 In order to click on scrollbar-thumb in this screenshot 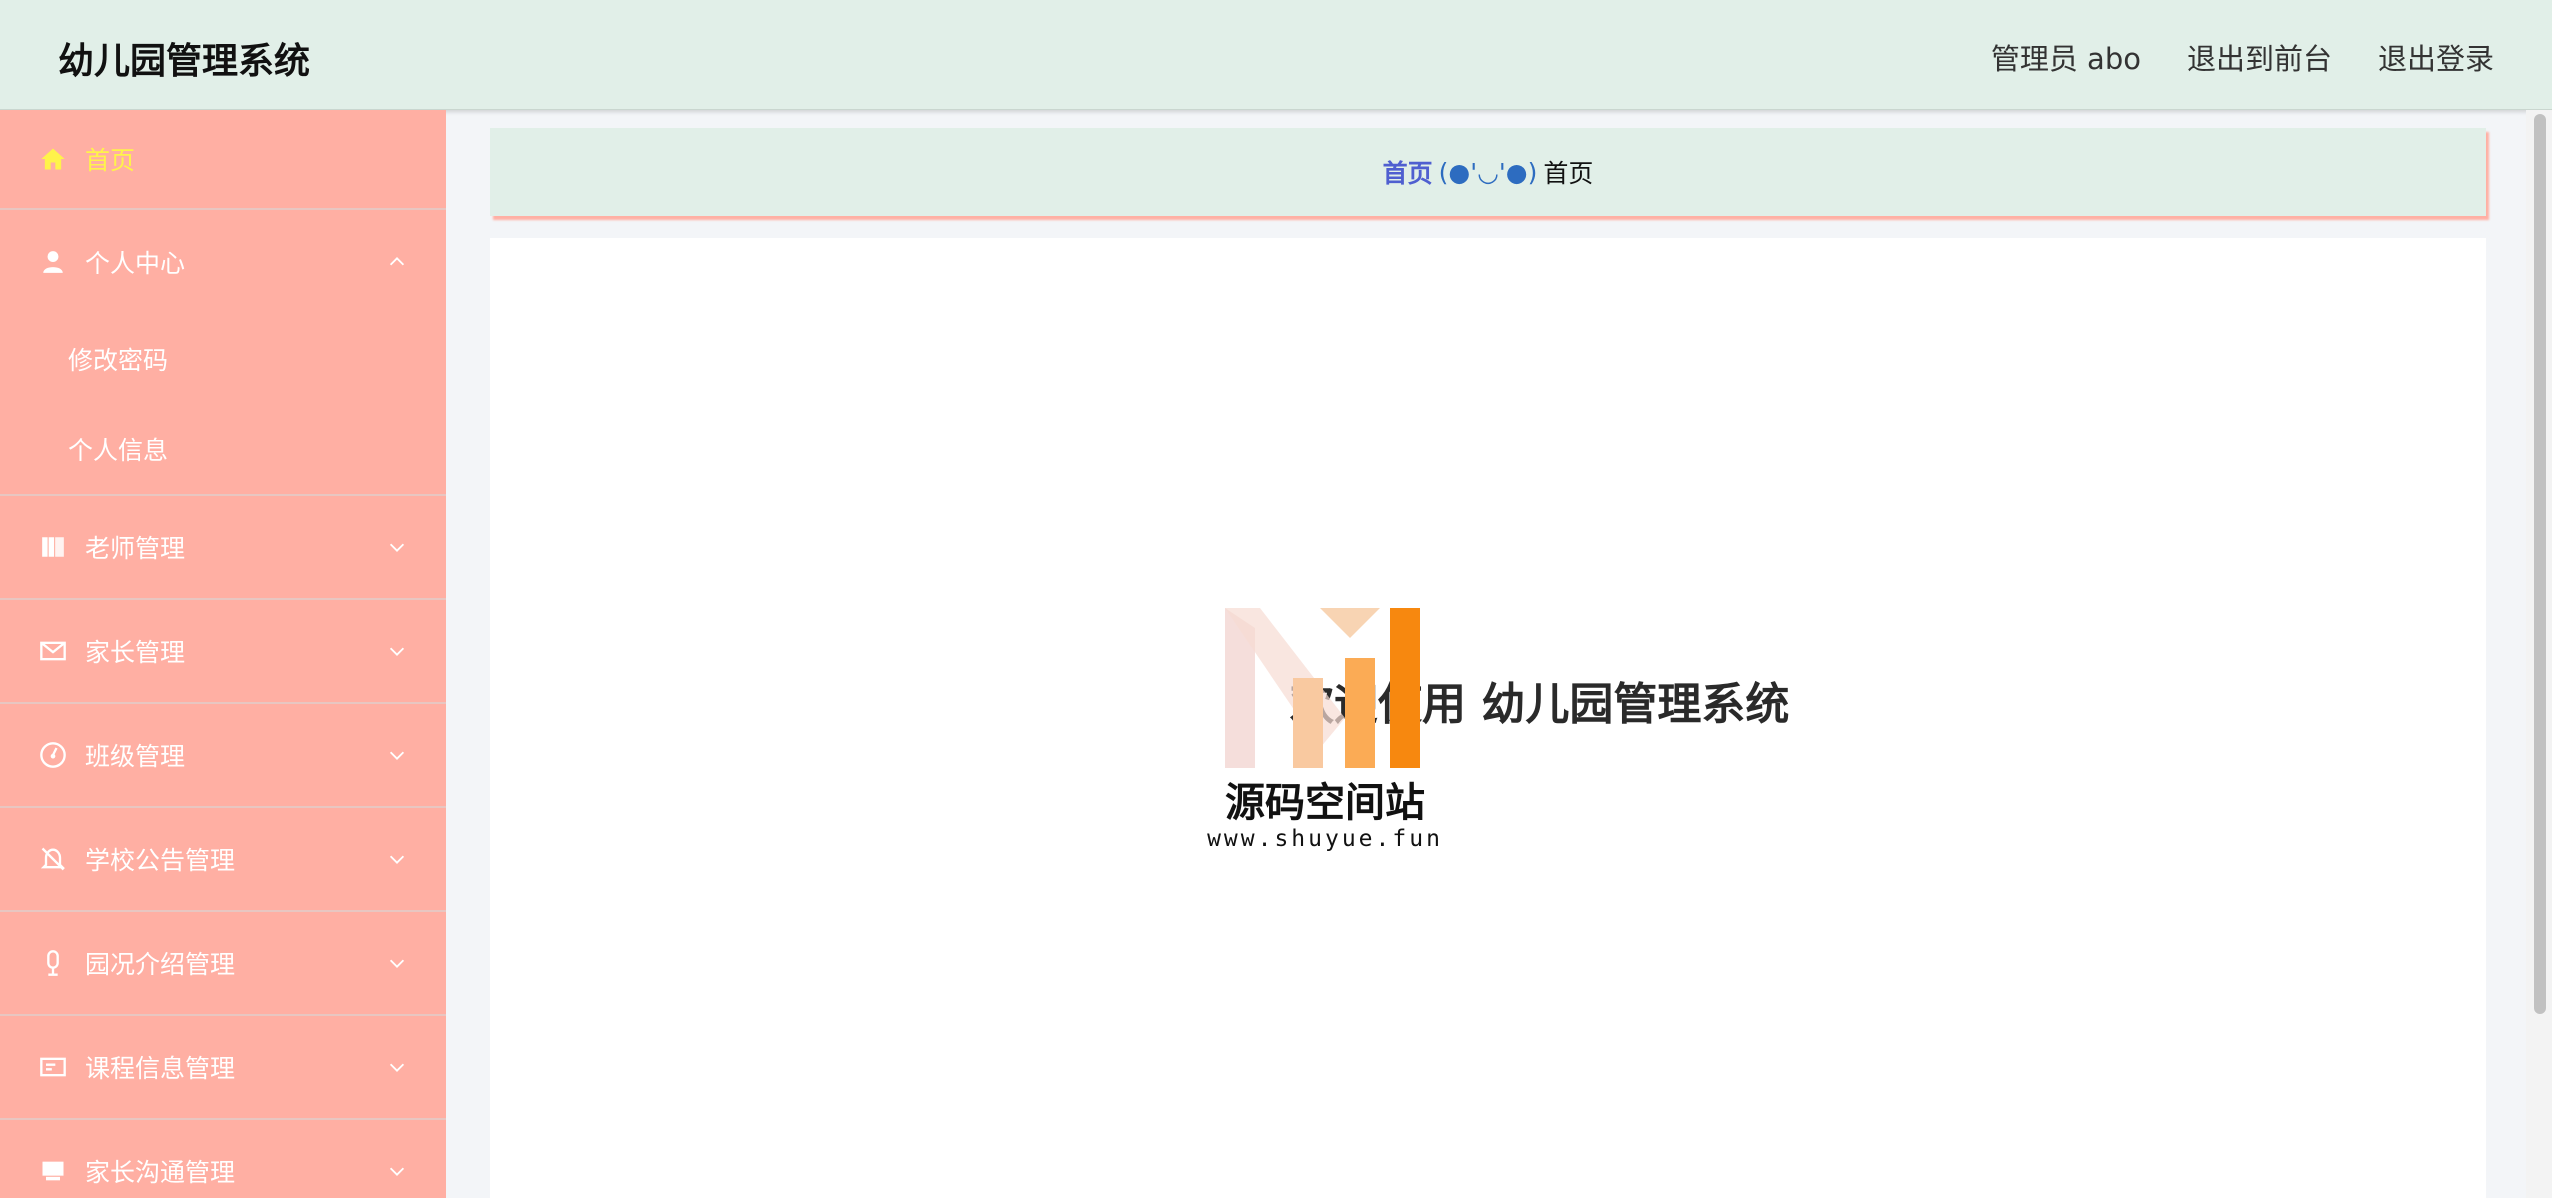, I will do `click(2540, 564)`.